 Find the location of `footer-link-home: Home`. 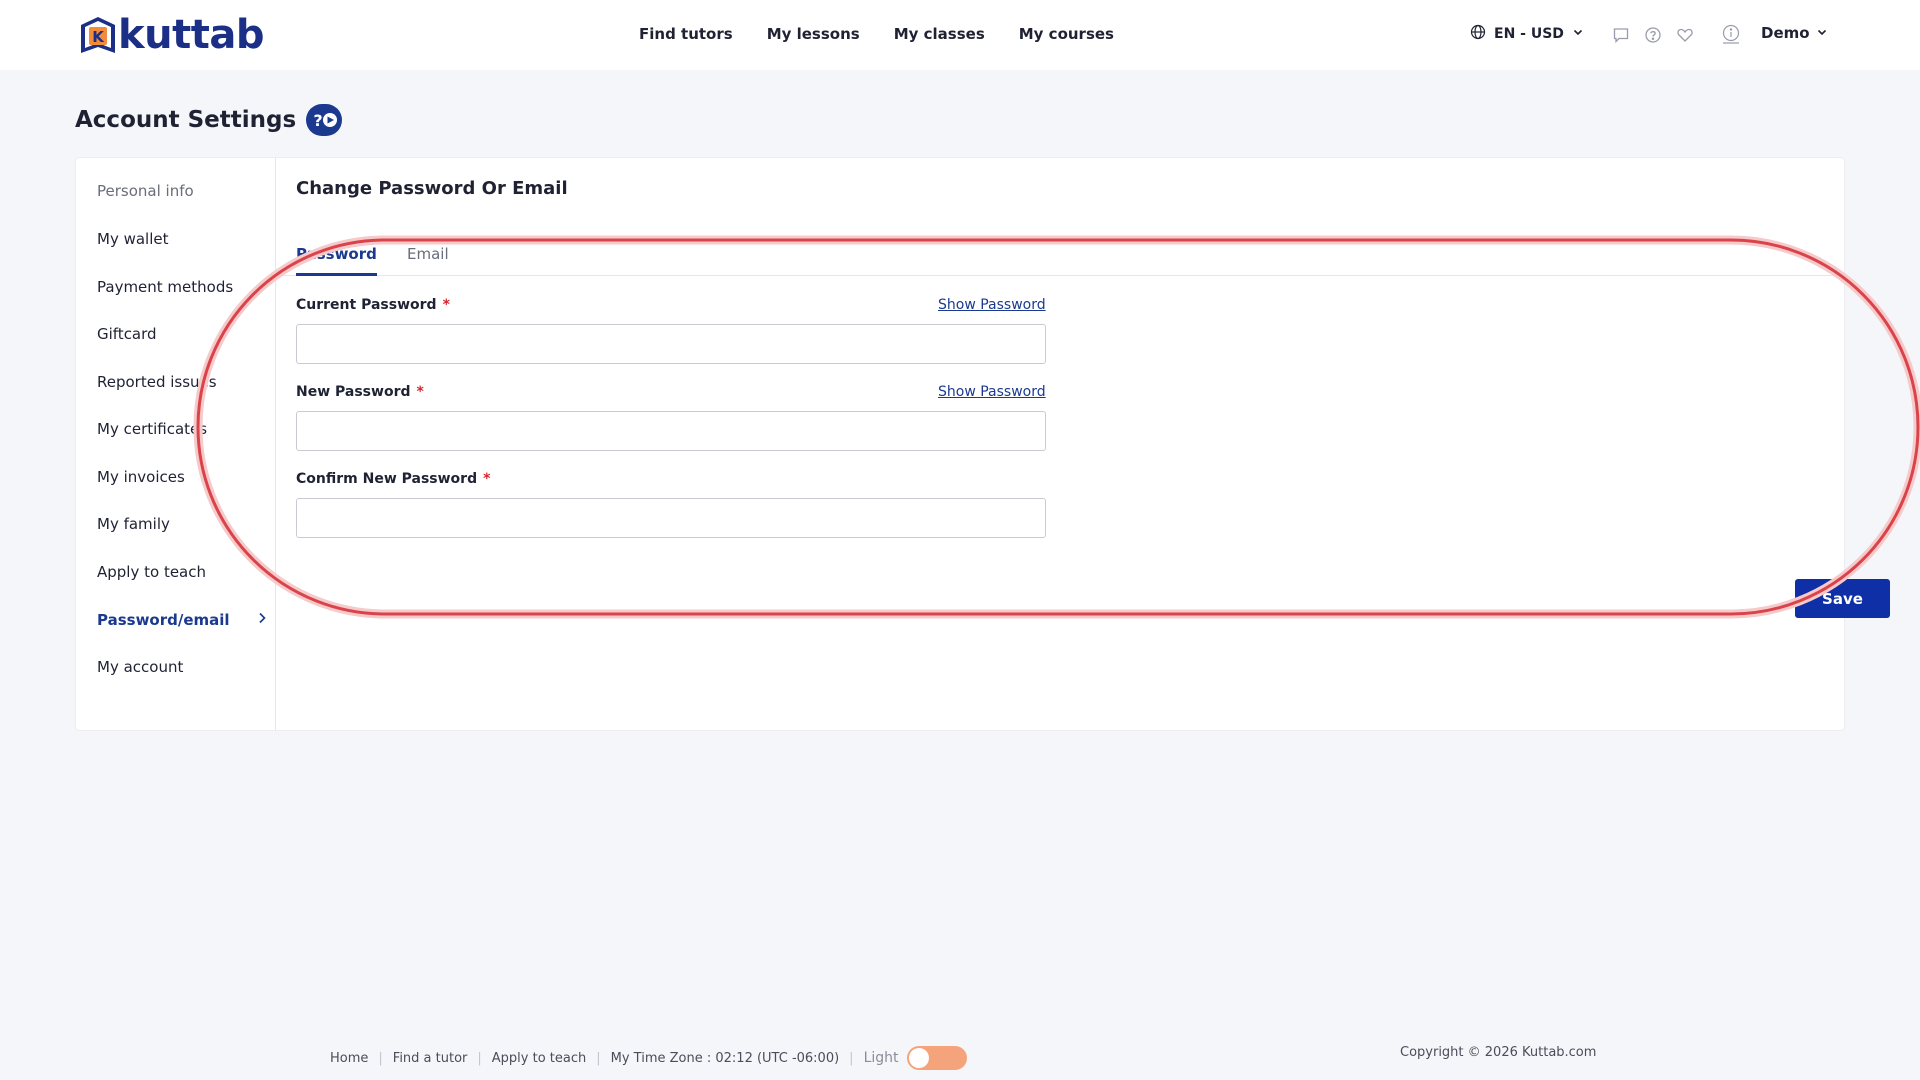

footer-link-home: Home is located at coordinates (349, 1058).